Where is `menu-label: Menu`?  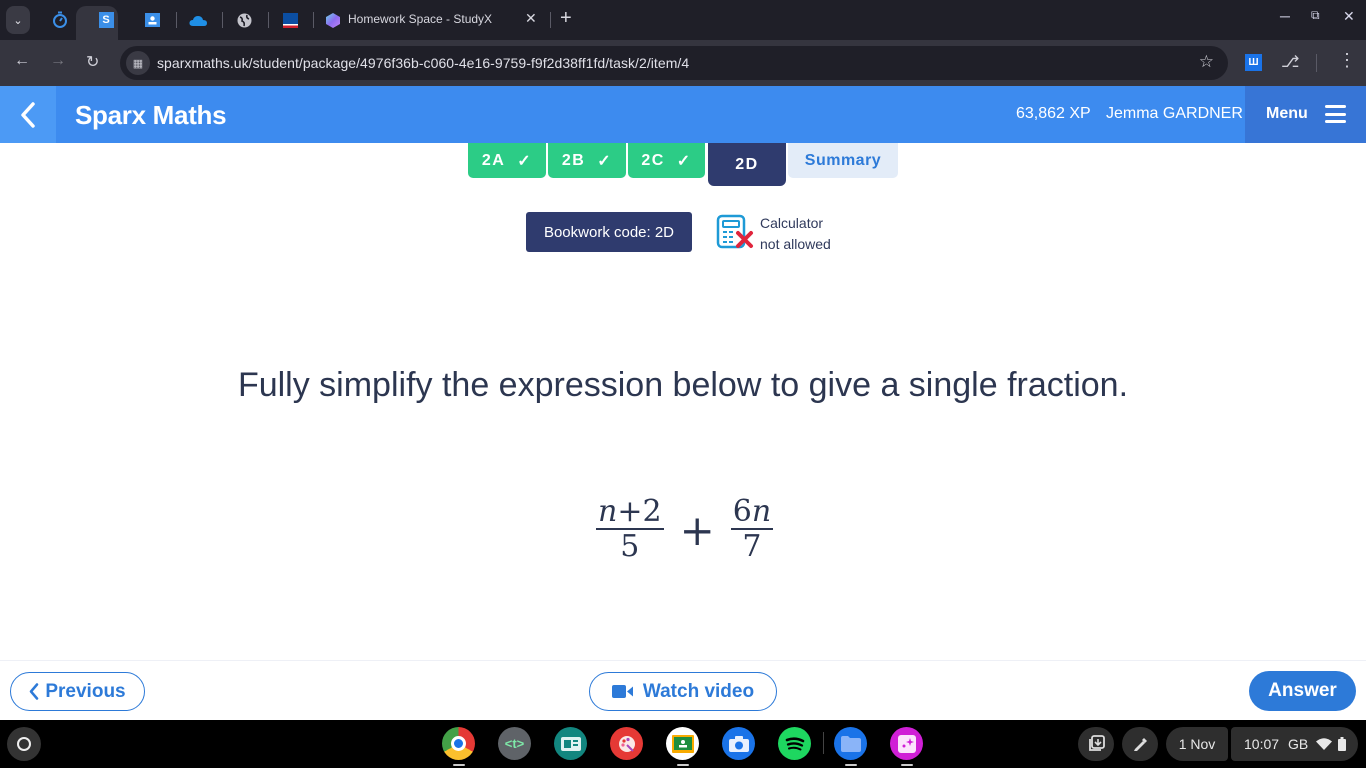 menu-label: Menu is located at coordinates (1287, 113).